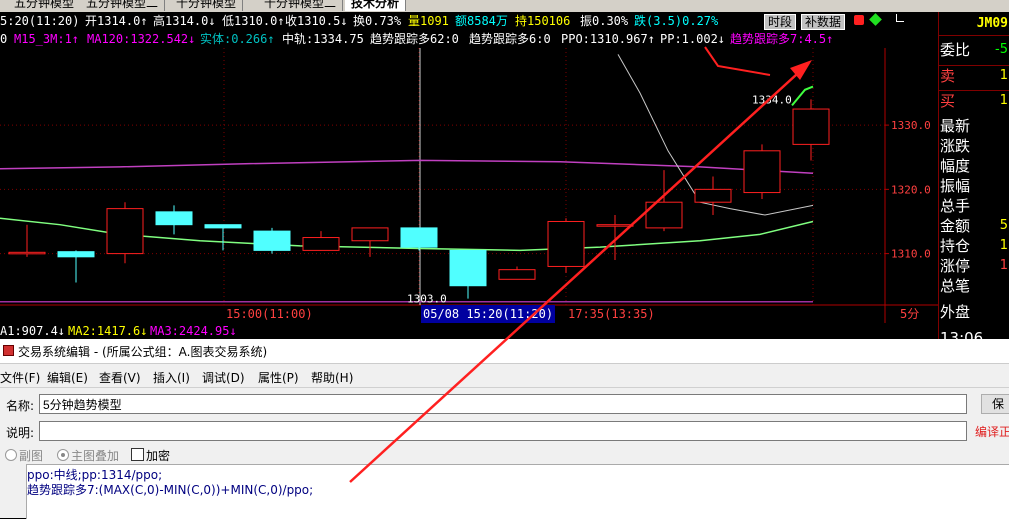  I want to click on quote-panel-label: 外盘, so click(955, 312).